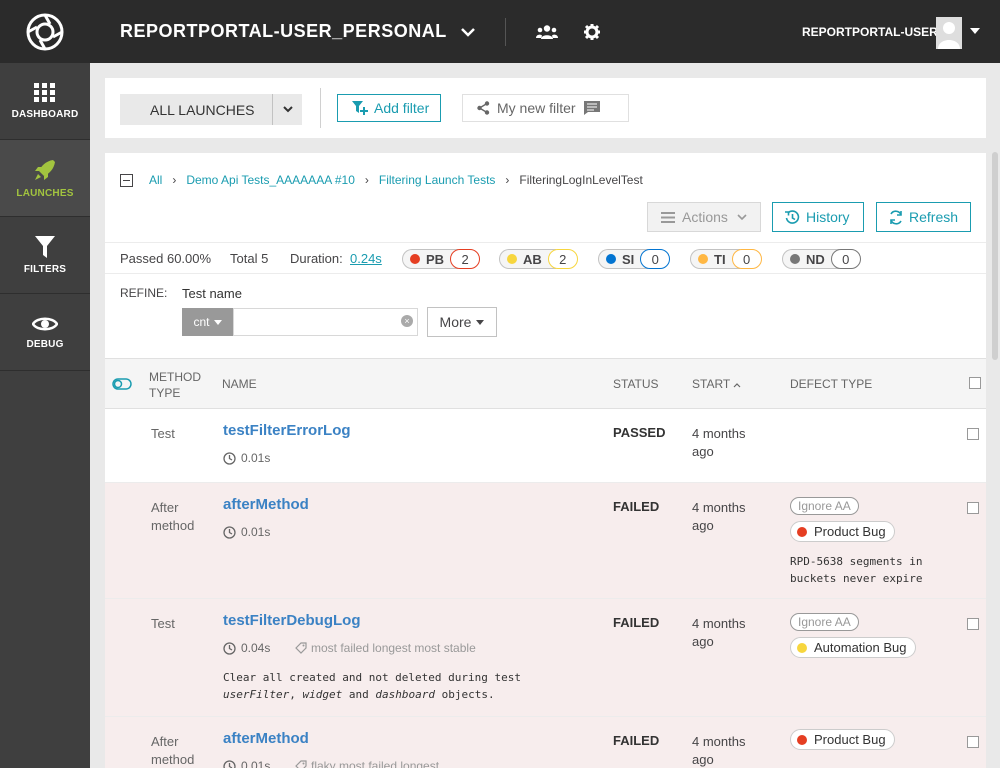 The height and width of the screenshot is (768, 1000). What do you see at coordinates (538, 259) in the screenshot?
I see `defect-badge-ab: AB 2` at bounding box center [538, 259].